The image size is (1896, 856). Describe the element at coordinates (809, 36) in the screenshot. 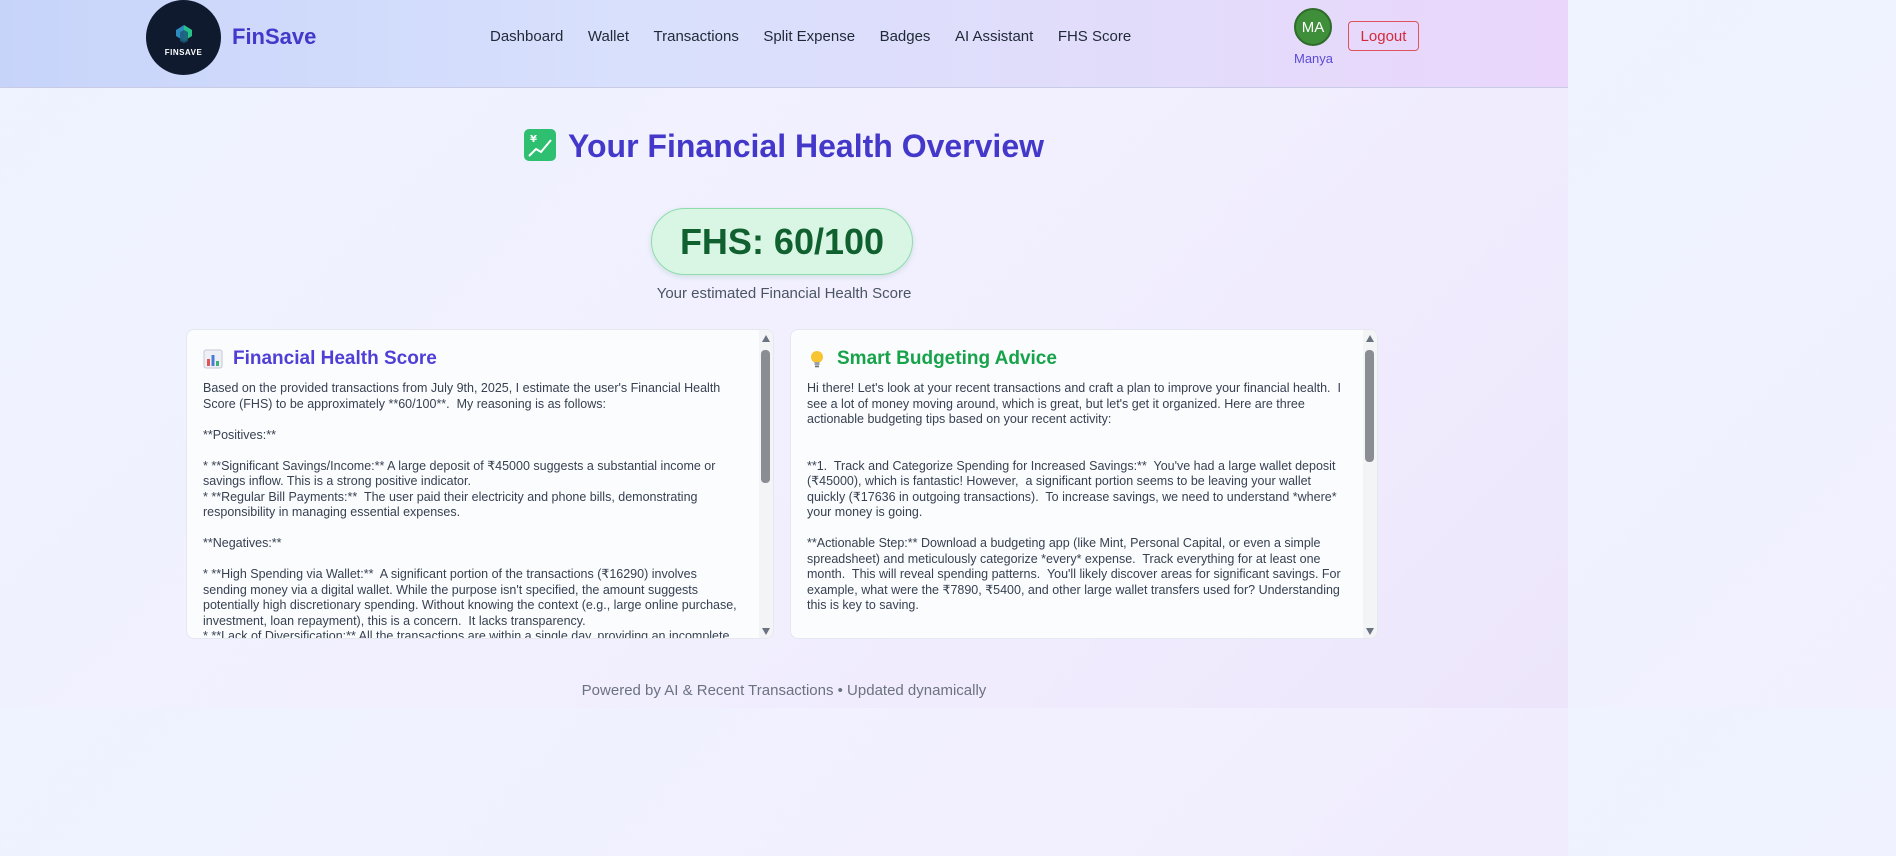

I see `nav-split-expense: Split Expense` at that location.